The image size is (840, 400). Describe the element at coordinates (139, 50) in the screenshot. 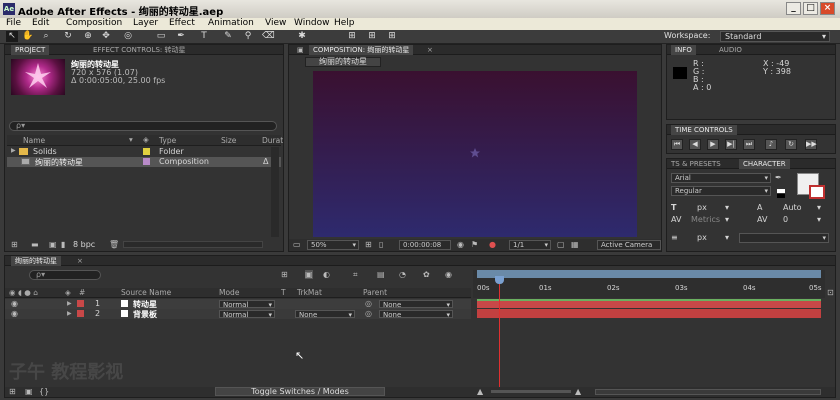

I see `tab-effect-controls: EFFECT CONTROLS: 转动星` at that location.